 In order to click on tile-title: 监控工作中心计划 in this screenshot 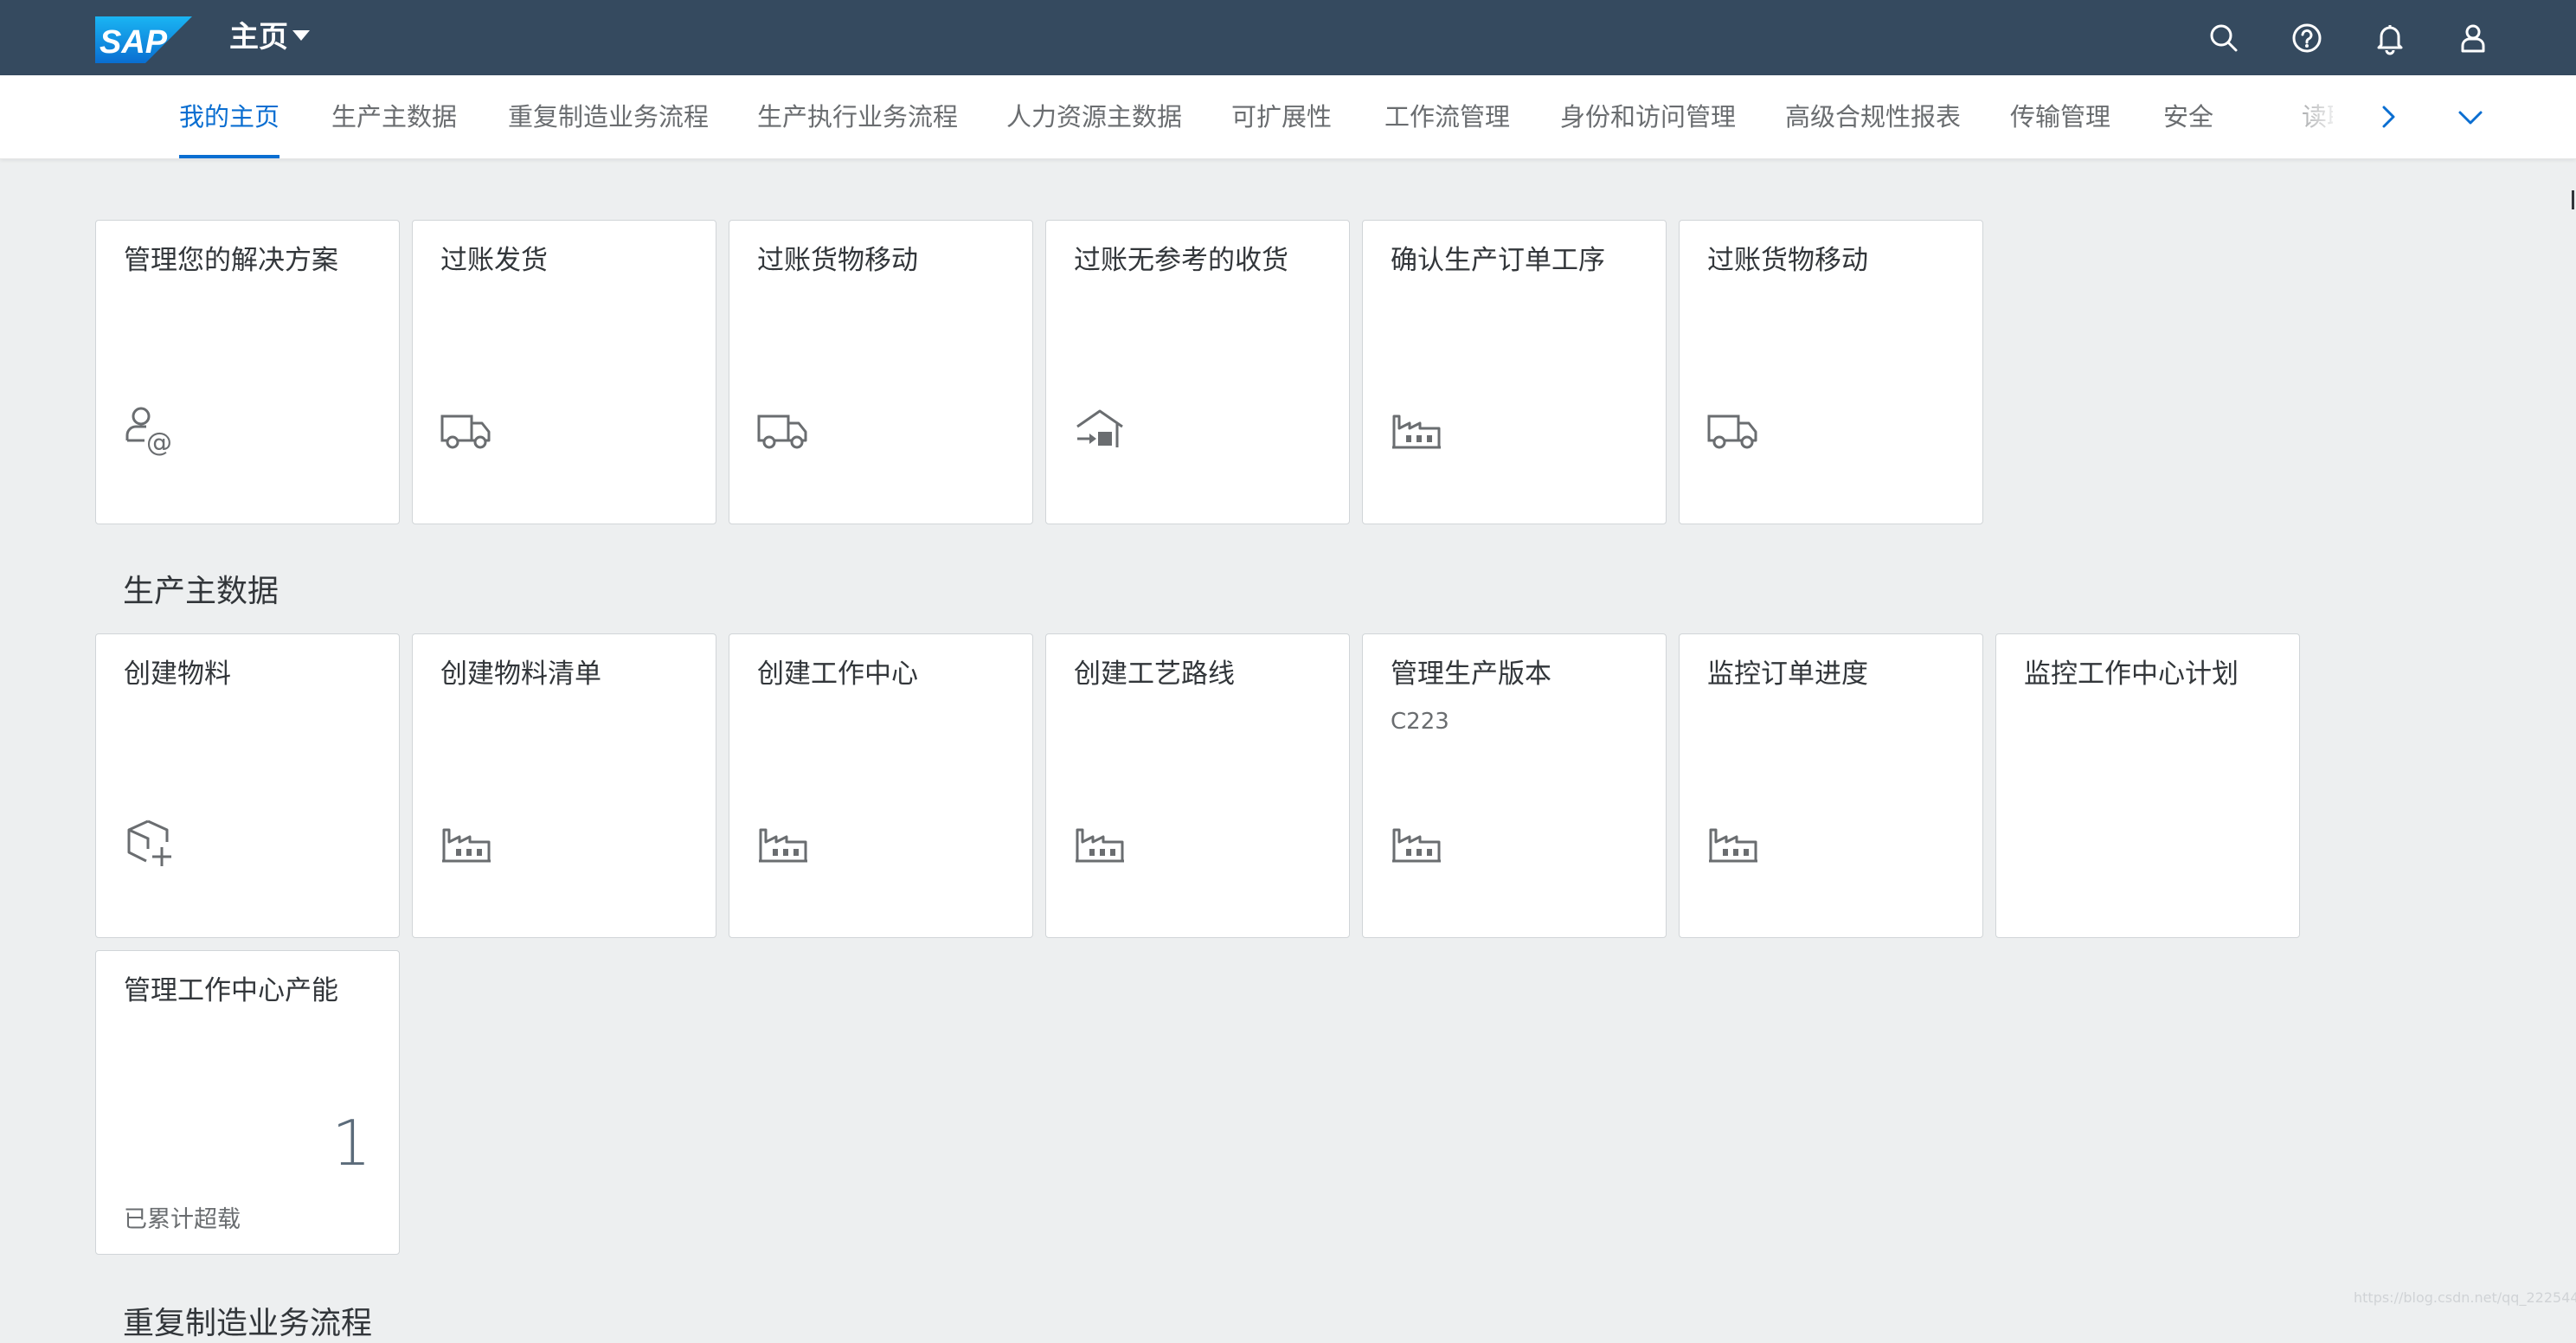, I will do `click(2132, 675)`.